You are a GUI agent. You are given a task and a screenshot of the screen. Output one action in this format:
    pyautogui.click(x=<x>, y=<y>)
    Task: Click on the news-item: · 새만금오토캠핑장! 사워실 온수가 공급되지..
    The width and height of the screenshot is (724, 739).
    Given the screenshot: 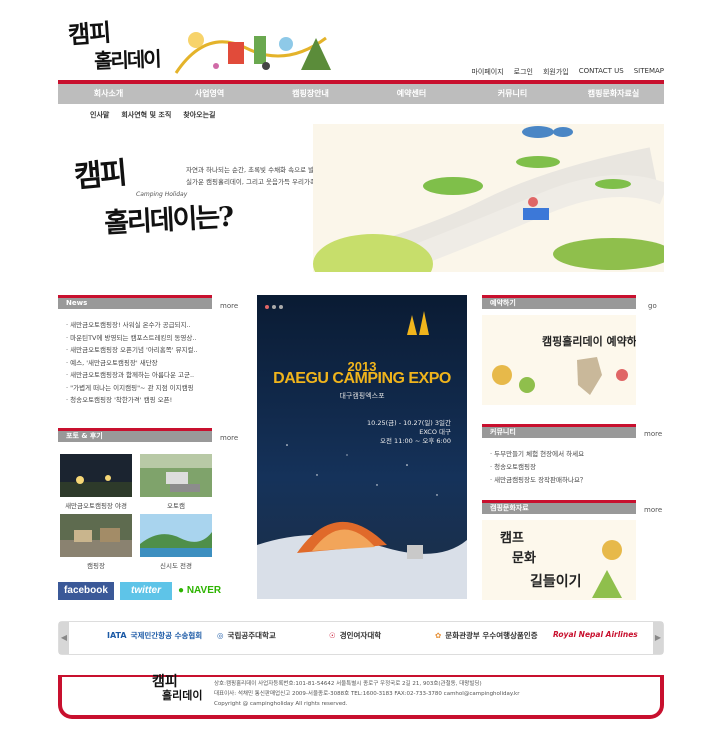 What is the action you would take?
    pyautogui.click(x=141, y=325)
    